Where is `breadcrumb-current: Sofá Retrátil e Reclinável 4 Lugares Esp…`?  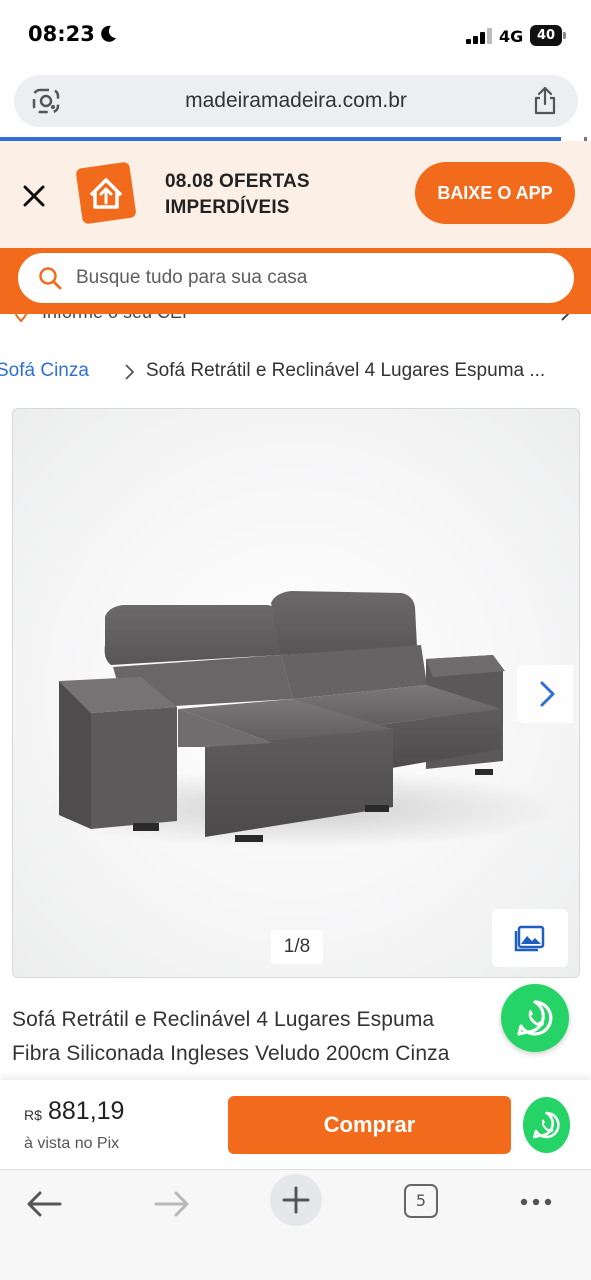 breadcrumb-current: Sofá Retrátil e Reclinável 4 Lugares Esp… is located at coordinates (346, 370).